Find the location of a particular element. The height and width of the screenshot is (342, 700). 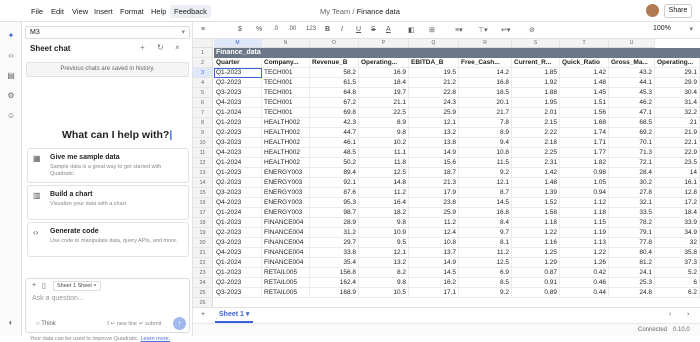

table-cell: 6.9 is located at coordinates (485, 273).